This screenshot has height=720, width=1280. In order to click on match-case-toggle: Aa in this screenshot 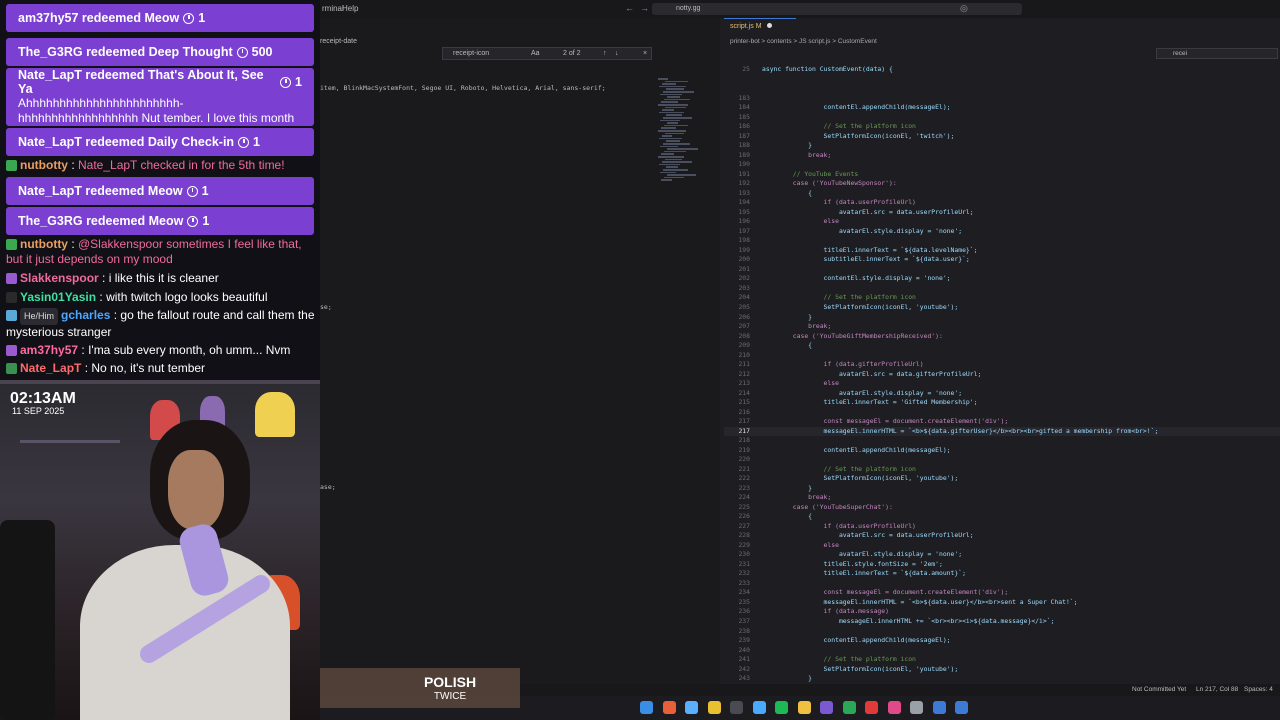, I will do `click(535, 53)`.